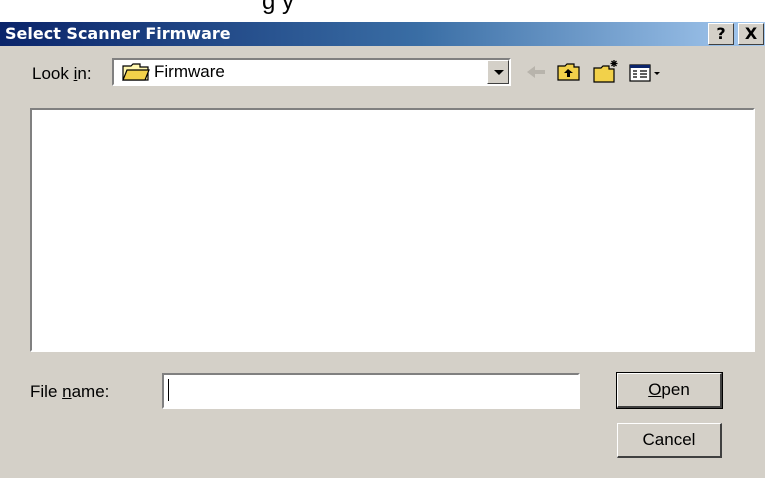 The width and height of the screenshot is (765, 478). I want to click on new-folder-icon, so click(606, 72).